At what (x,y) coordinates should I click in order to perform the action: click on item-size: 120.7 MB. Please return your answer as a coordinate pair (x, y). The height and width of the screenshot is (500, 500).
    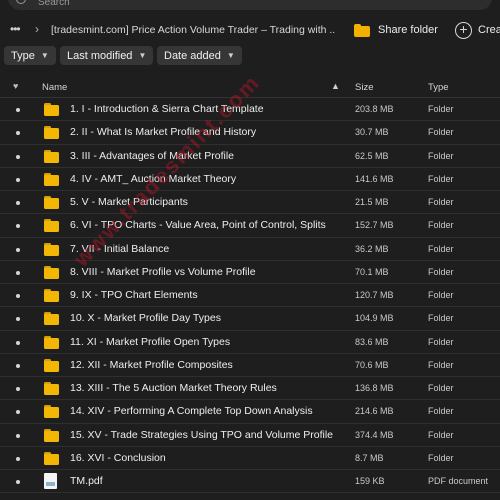
    Looking at the image, I should click on (374, 295).